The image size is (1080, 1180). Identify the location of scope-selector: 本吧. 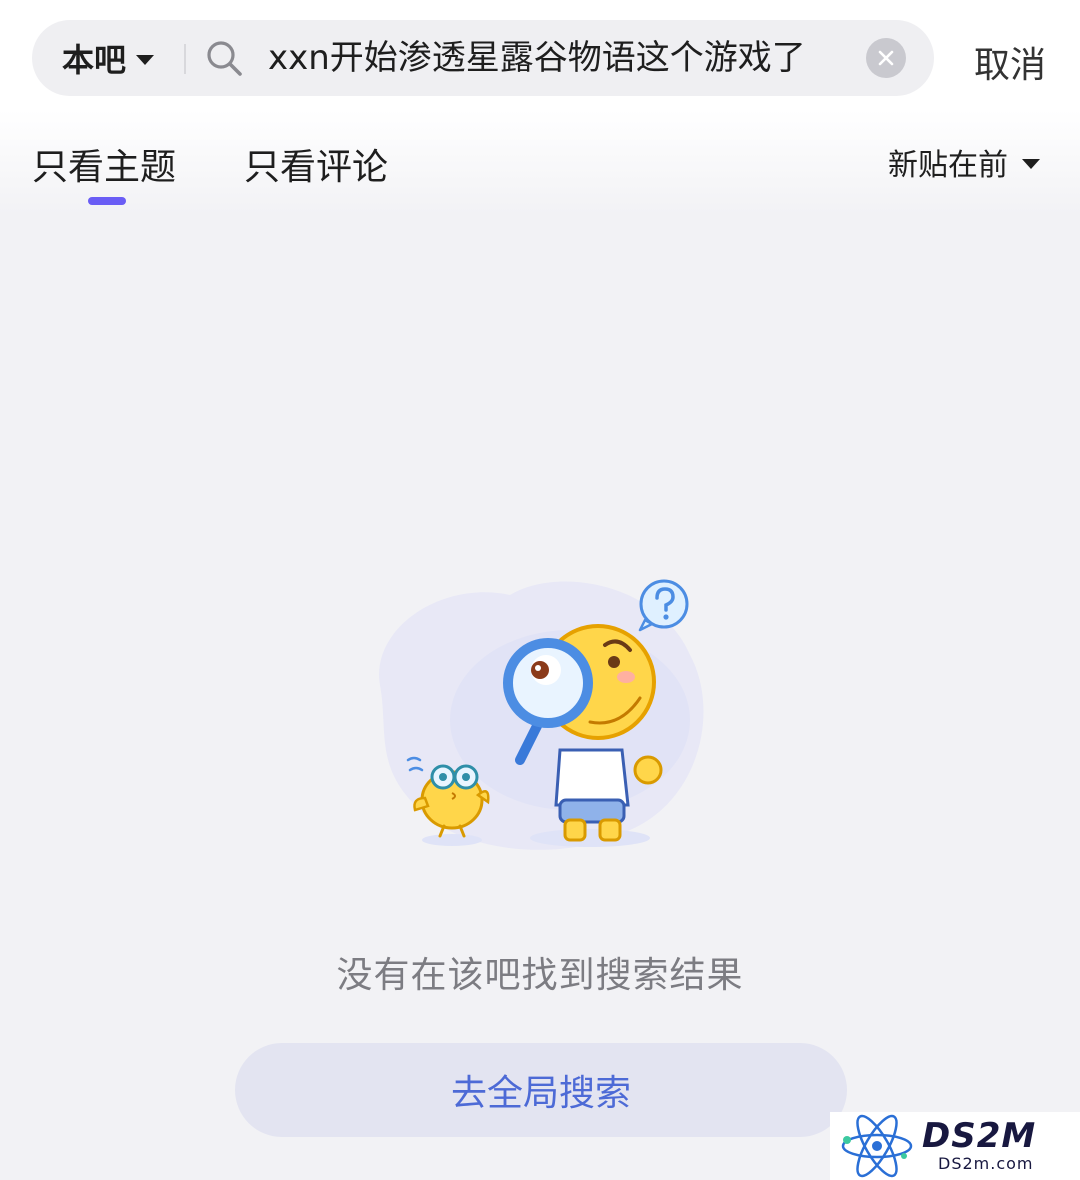
(108, 58).